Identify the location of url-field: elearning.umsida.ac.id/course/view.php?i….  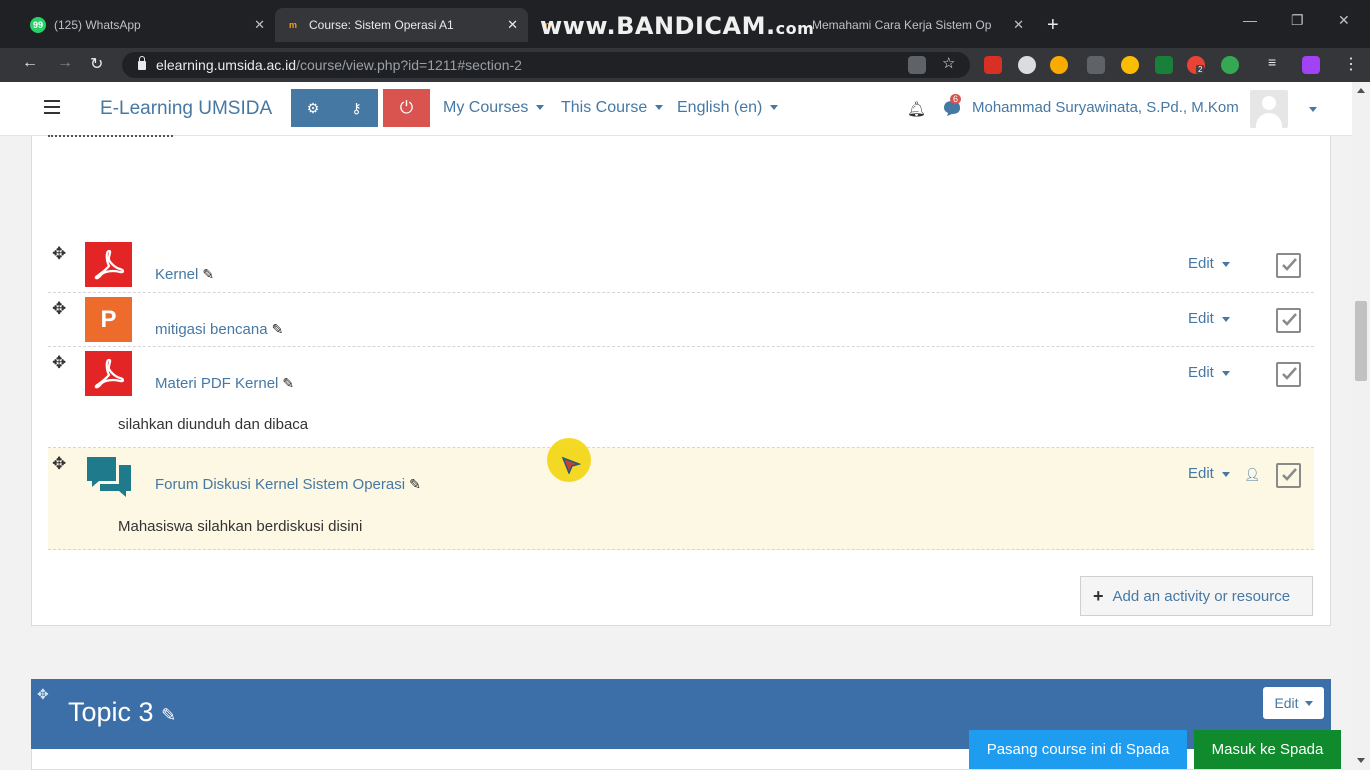
(546, 65).